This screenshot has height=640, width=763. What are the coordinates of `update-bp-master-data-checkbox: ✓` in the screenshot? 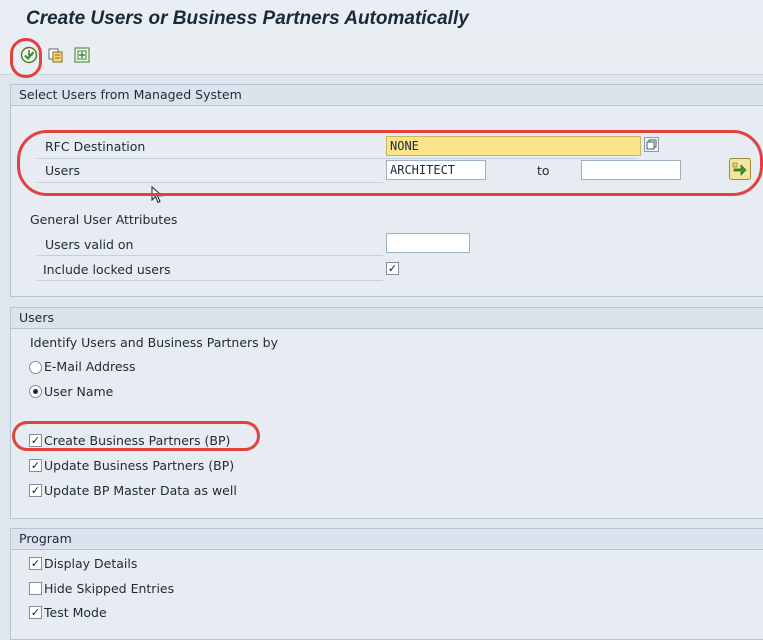 It's located at (35, 490).